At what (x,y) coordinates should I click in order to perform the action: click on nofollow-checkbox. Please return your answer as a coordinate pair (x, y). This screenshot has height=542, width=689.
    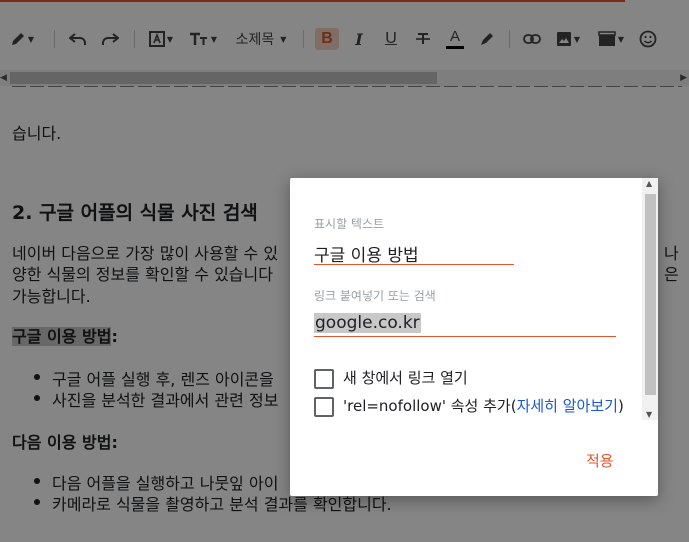
    Looking at the image, I should click on (324, 407).